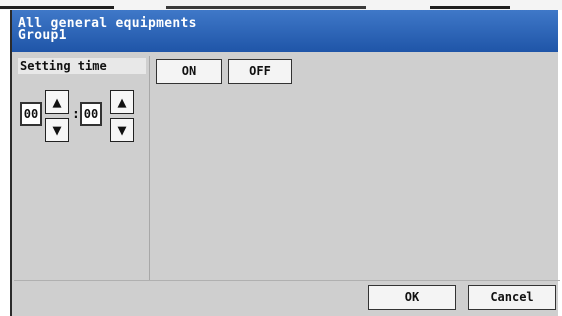 The width and height of the screenshot is (562, 316). Describe the element at coordinates (91, 114) in the screenshot. I see `minute-field: 00` at that location.